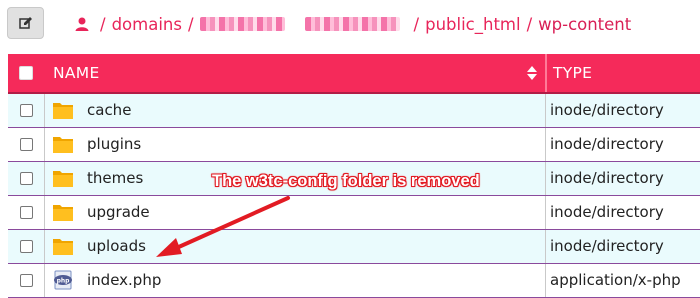 Image resolution: width=700 pixels, height=298 pixels. What do you see at coordinates (472, 24) in the screenshot?
I see `breadcrumb-public-html: public_html` at bounding box center [472, 24].